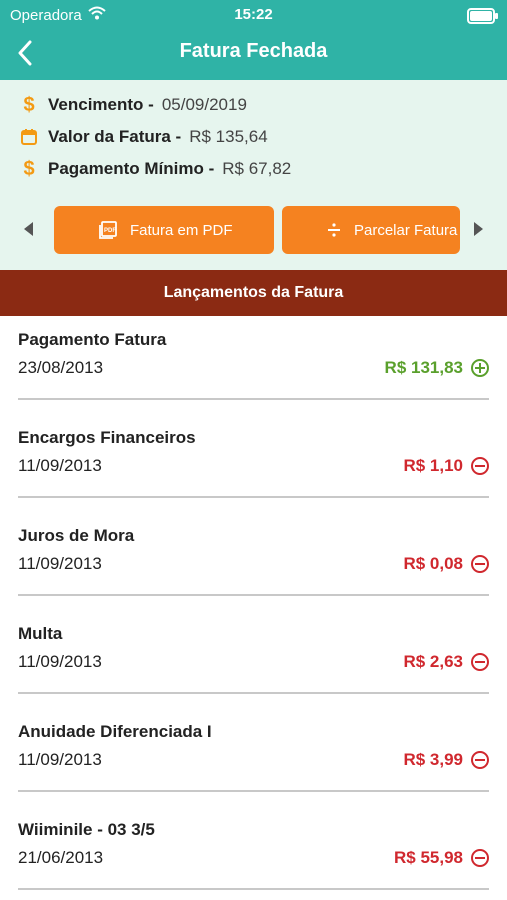 The image size is (507, 900). I want to click on page-title: Fatura Fechada, so click(253, 51).